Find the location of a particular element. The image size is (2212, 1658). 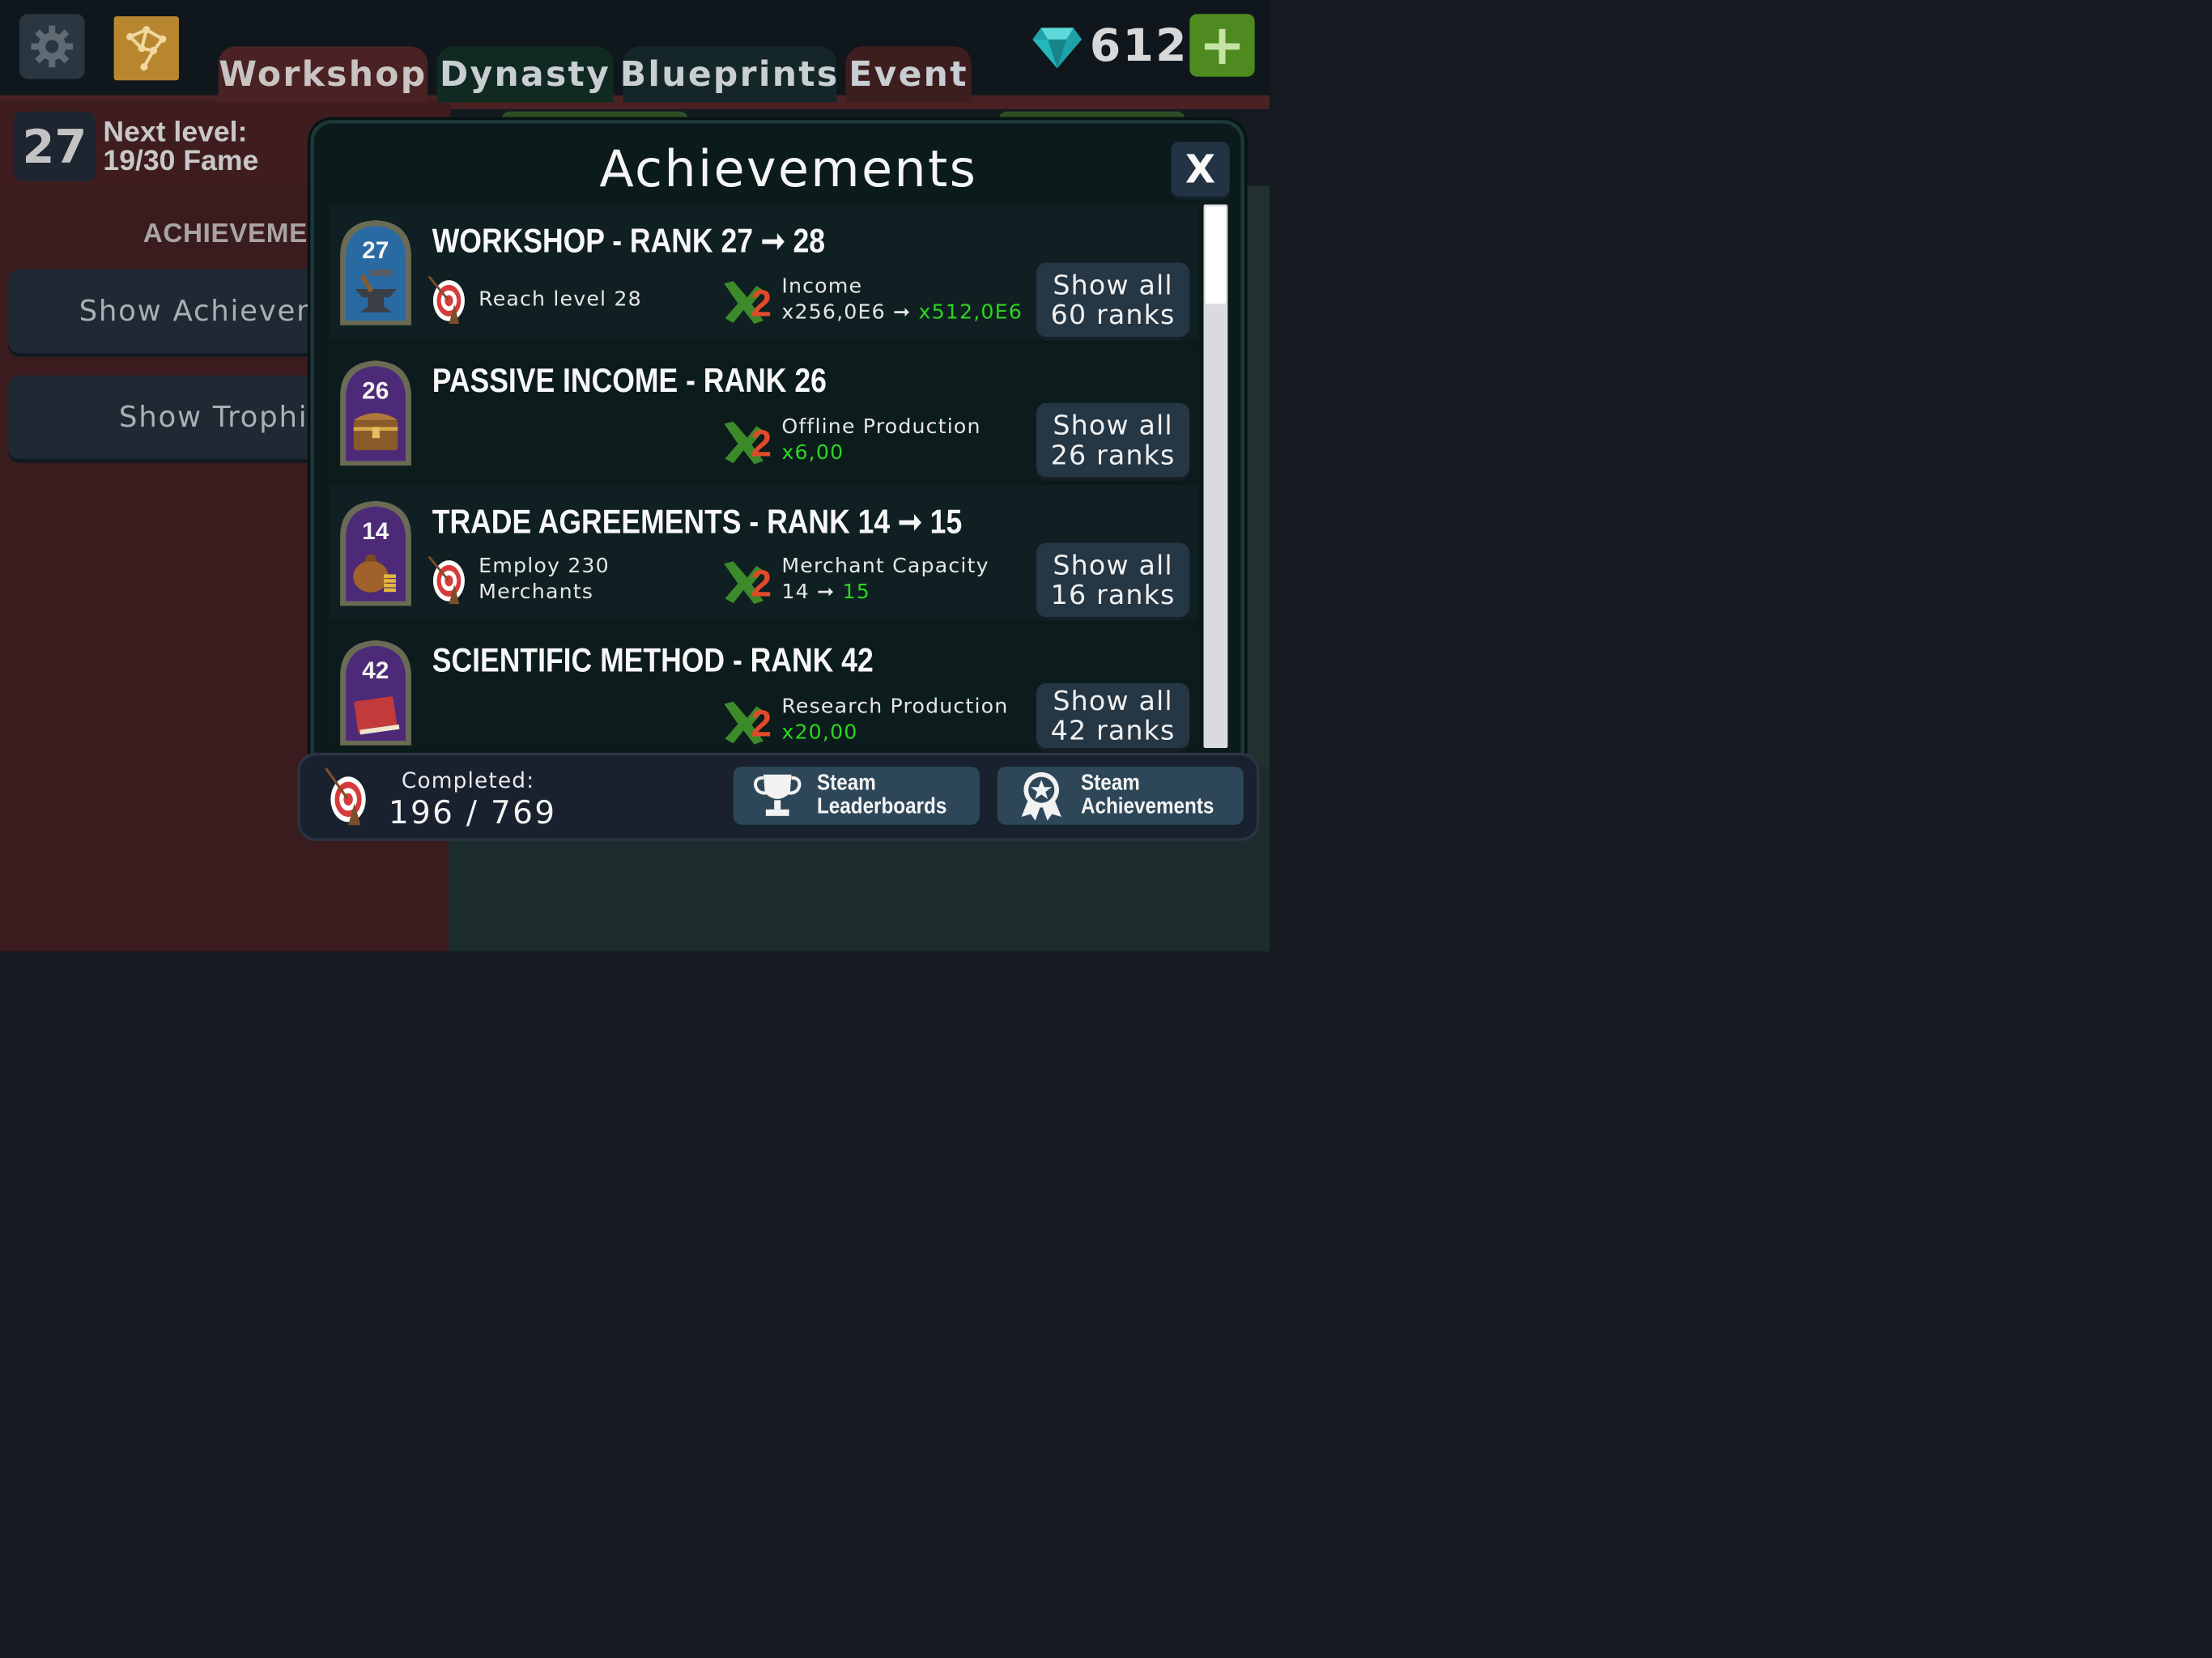

level-badge: 27 is located at coordinates (55, 146).